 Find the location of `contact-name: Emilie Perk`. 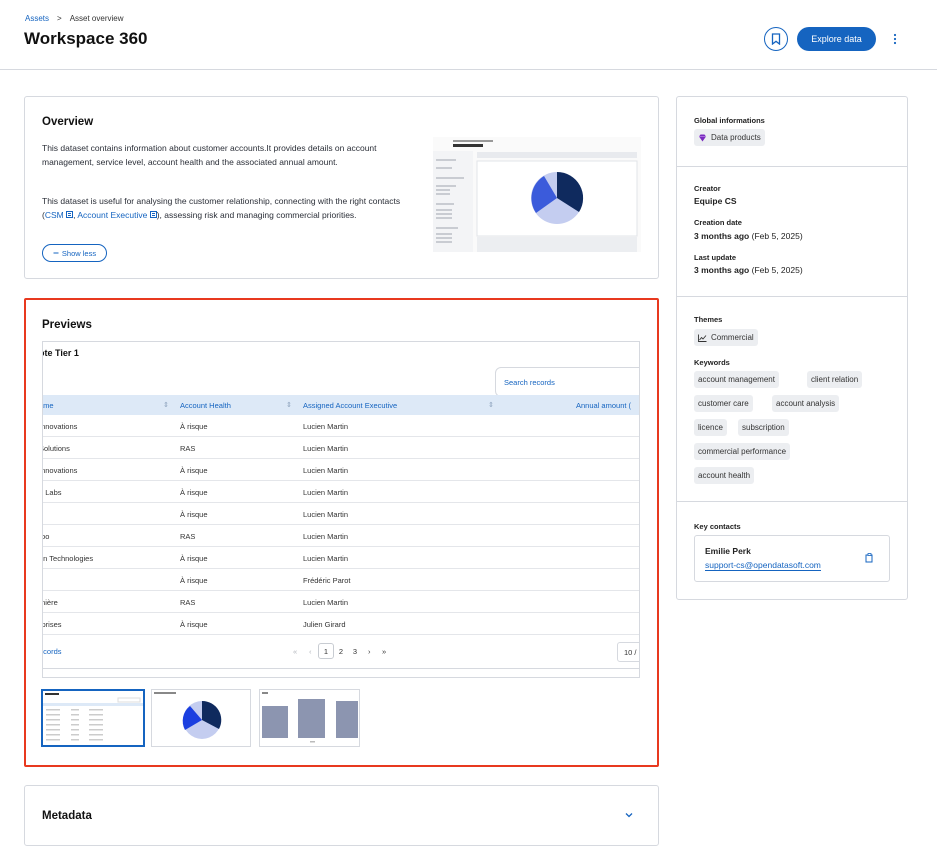

contact-name: Emilie Perk is located at coordinates (728, 551).